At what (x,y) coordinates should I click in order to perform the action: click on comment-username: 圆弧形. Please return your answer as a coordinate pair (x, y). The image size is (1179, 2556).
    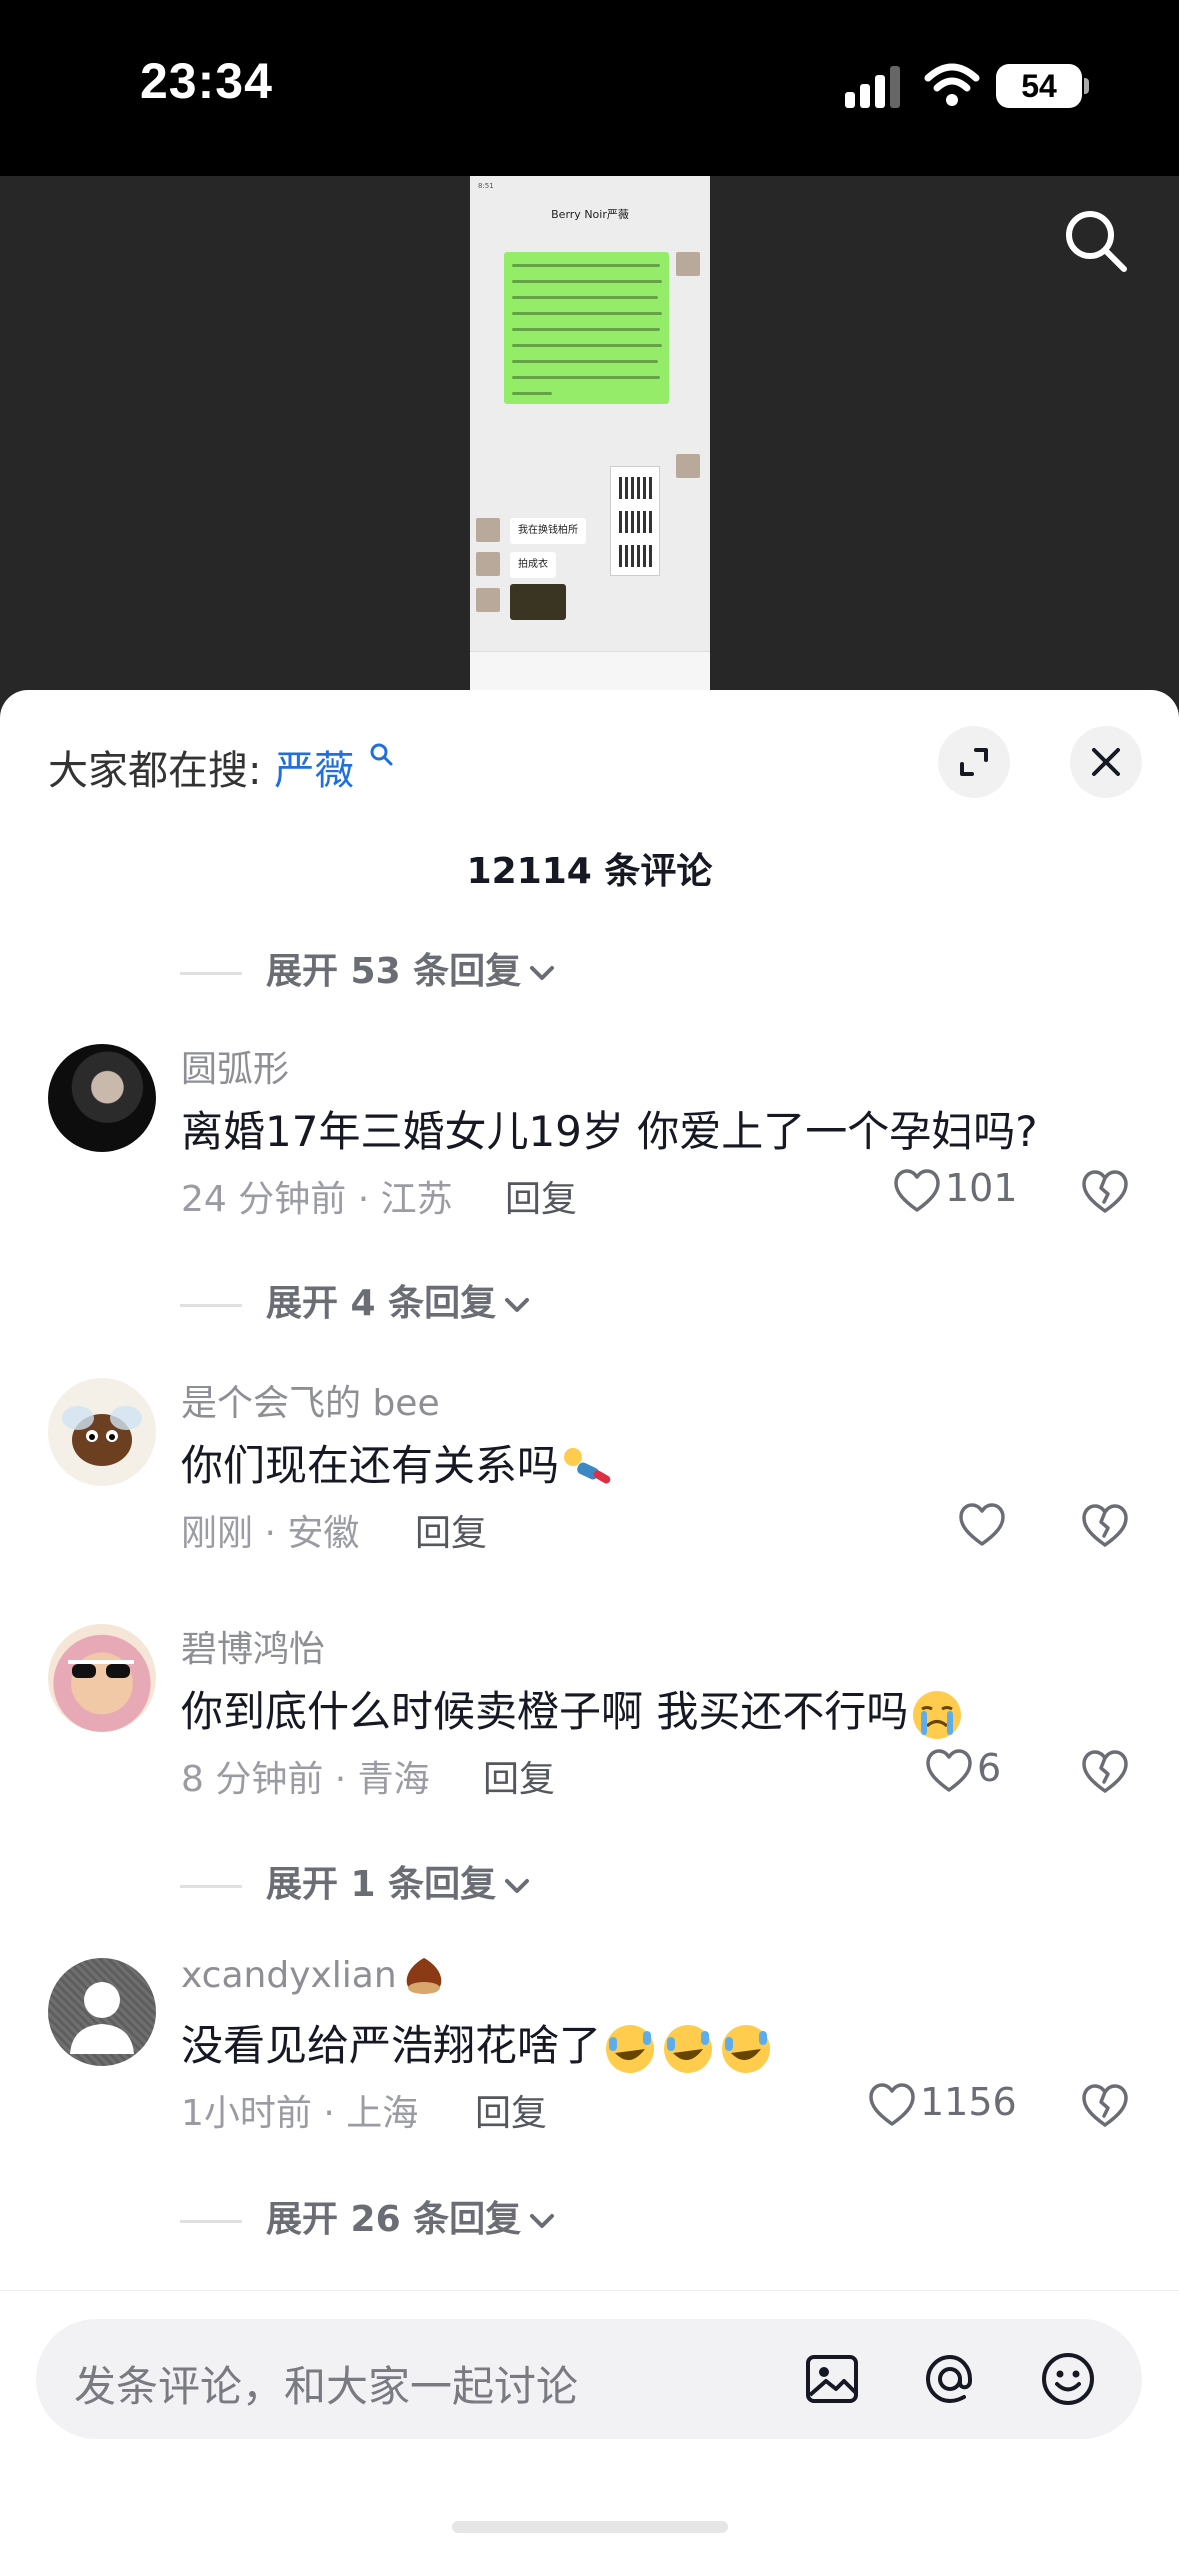
    Looking at the image, I should click on (235, 1066).